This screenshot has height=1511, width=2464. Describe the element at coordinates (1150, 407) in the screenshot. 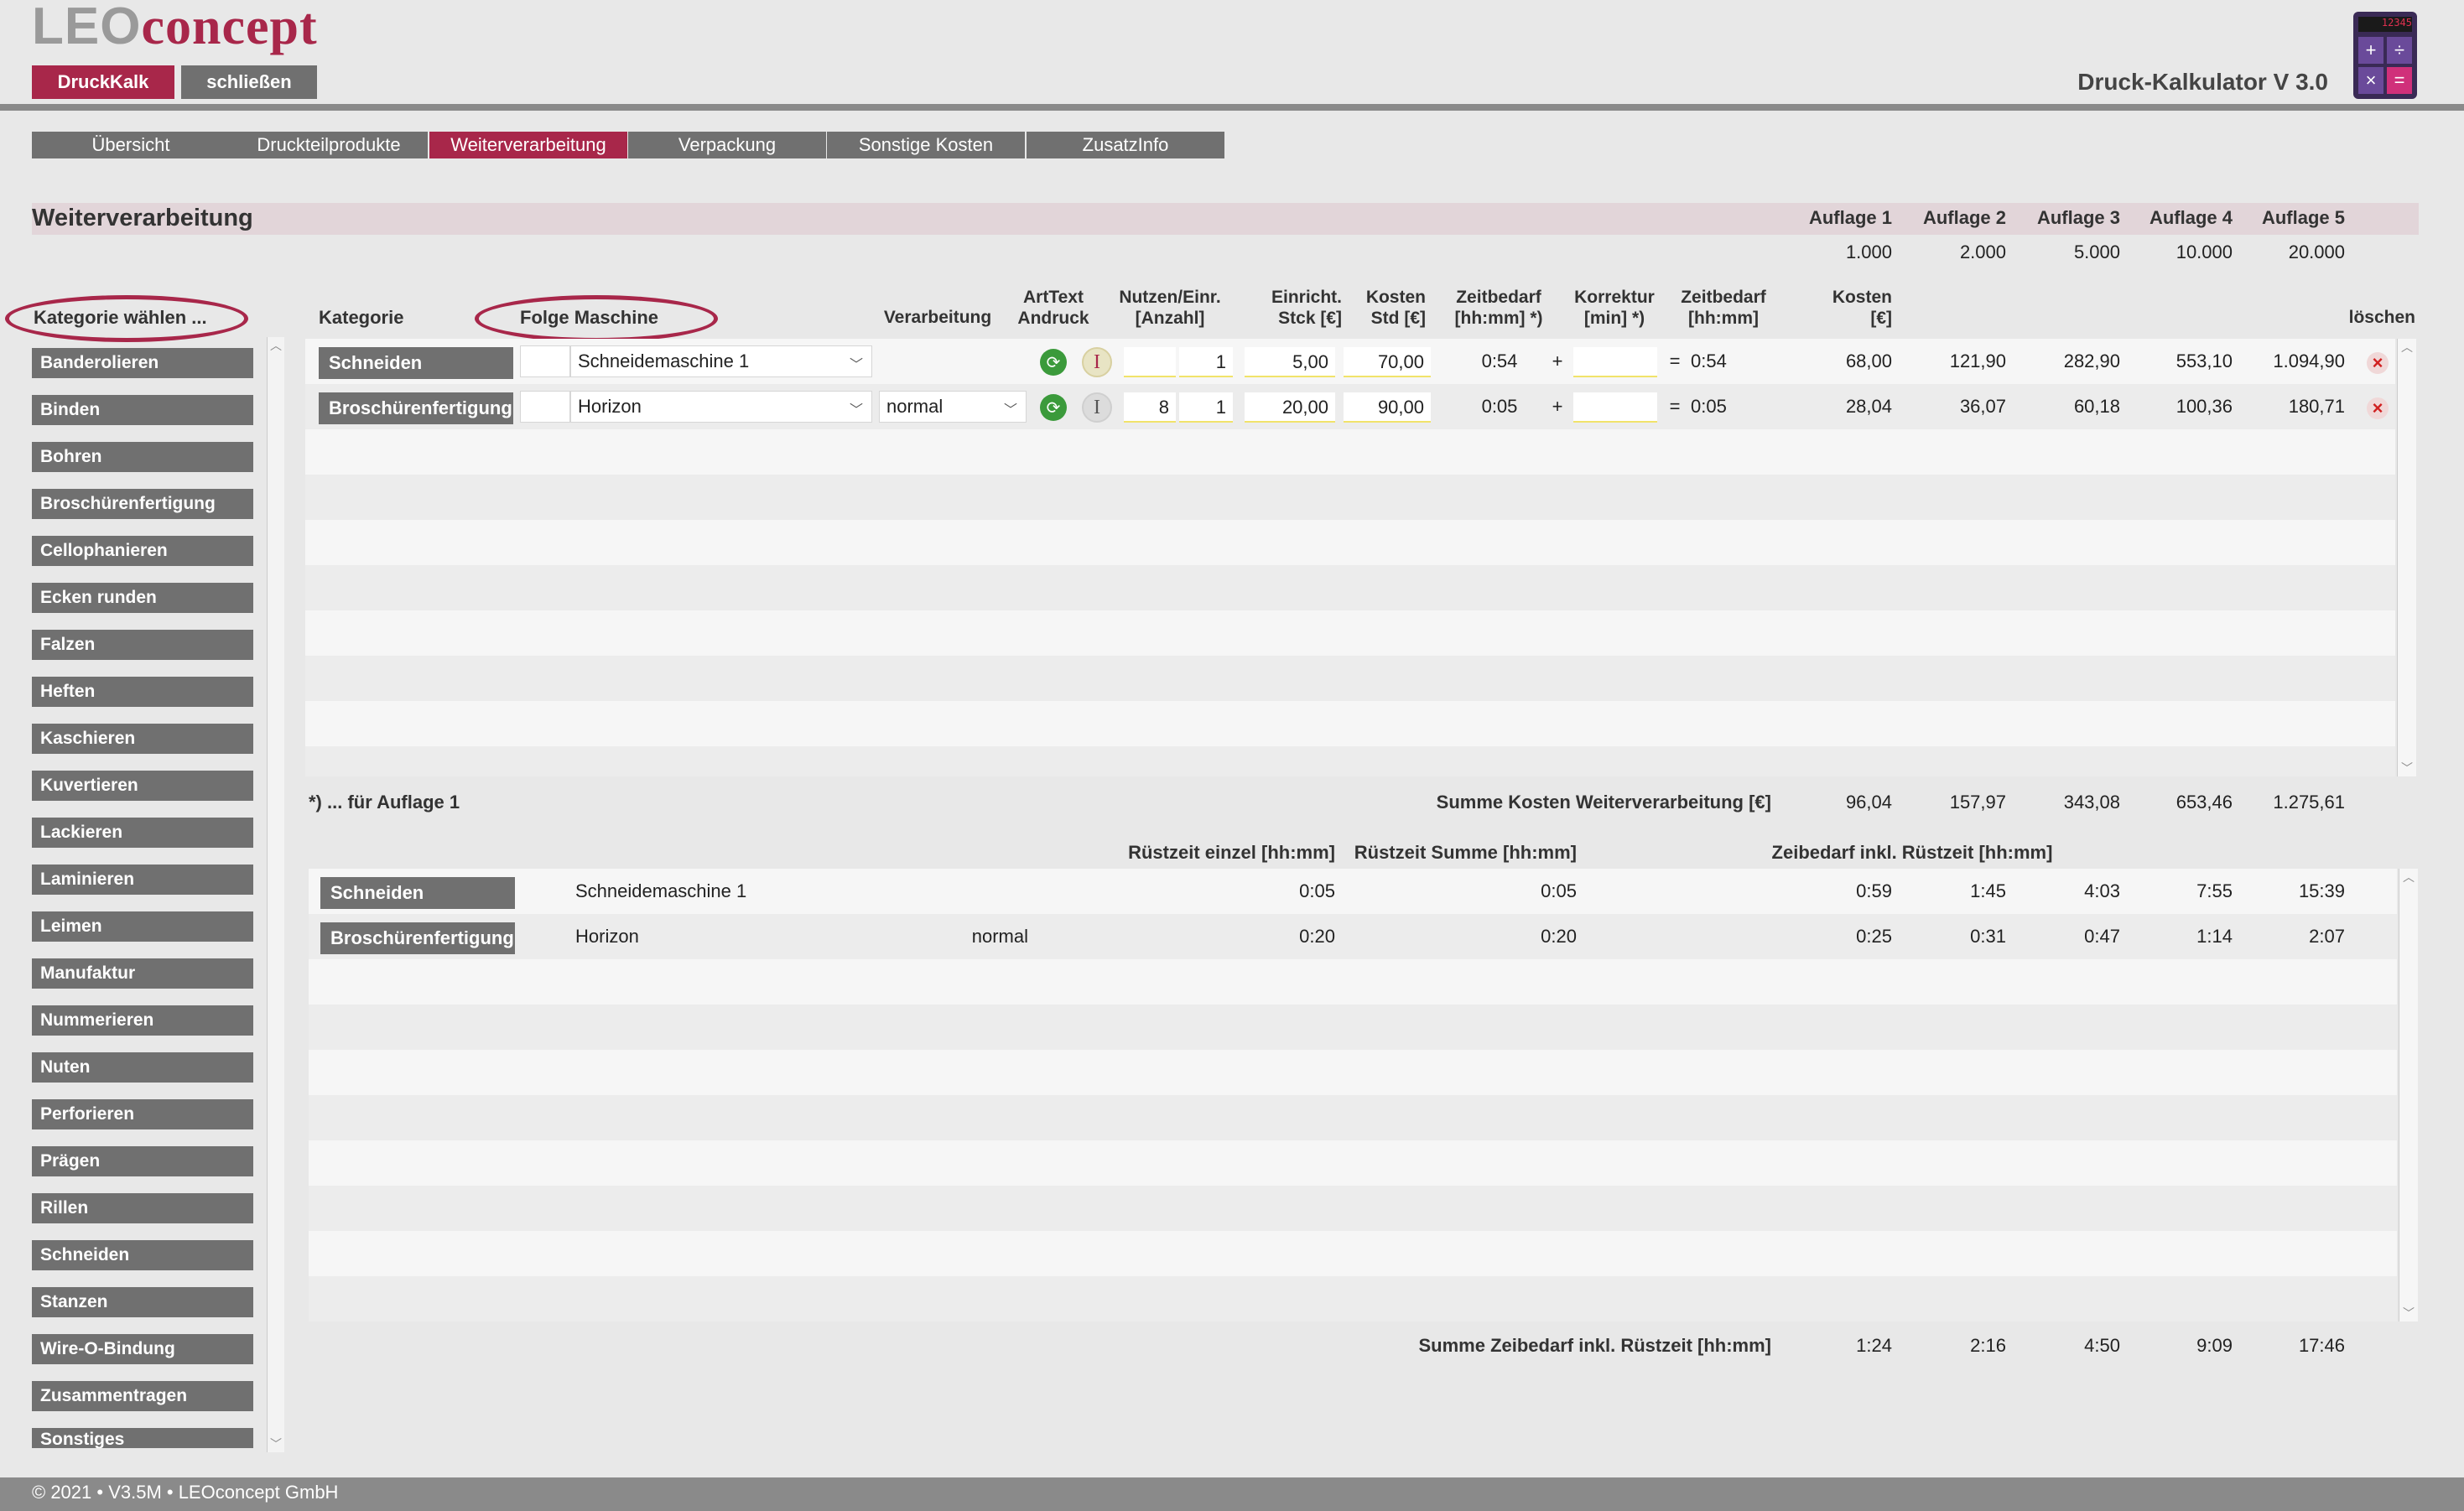

I see `nutzen-field: 8` at that location.